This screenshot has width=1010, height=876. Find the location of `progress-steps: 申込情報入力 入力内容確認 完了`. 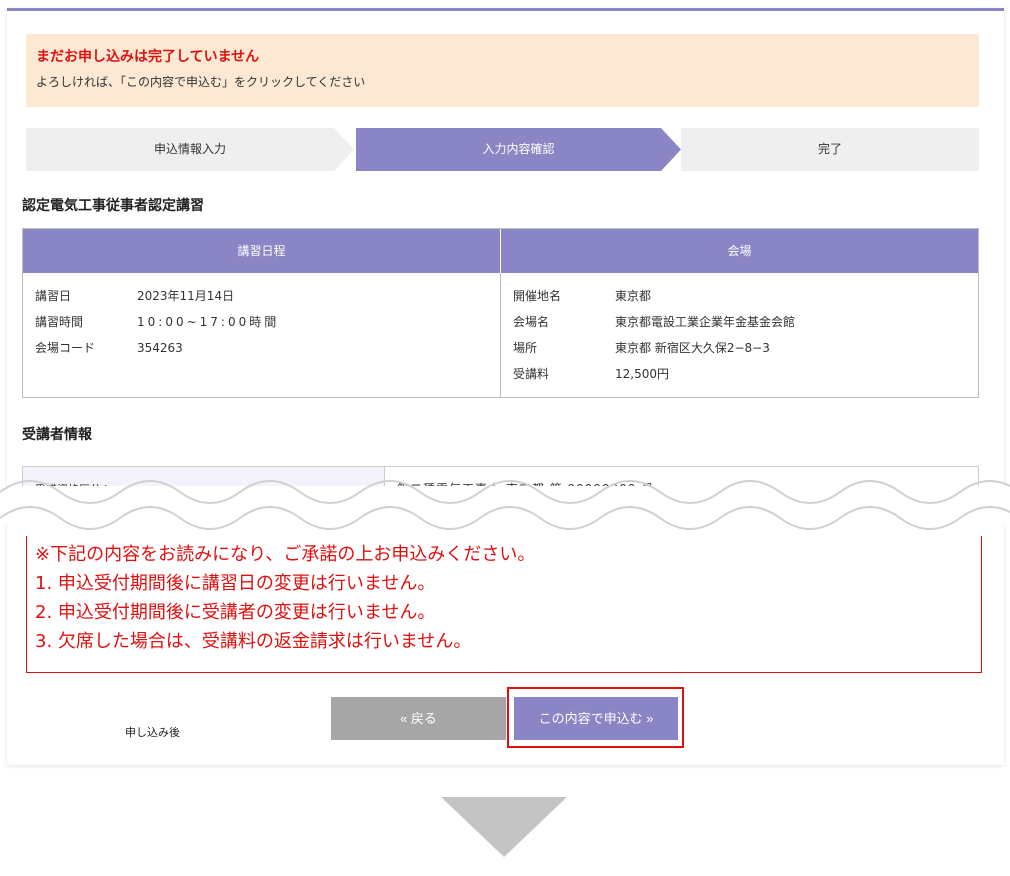

progress-steps: 申込情報入力 入力内容確認 完了 is located at coordinates (502, 149).